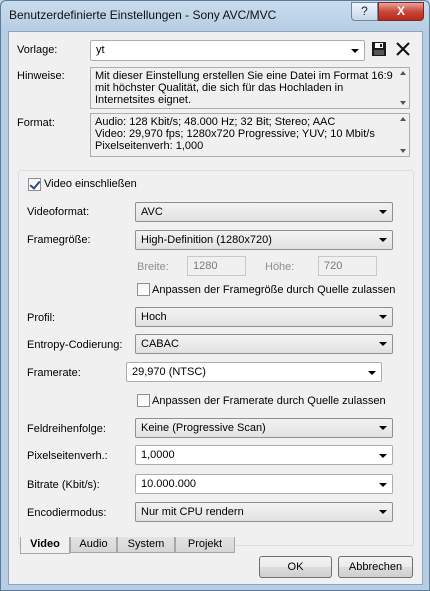  Describe the element at coordinates (41, 318) in the screenshot. I see `profile-label: Profil:` at that location.